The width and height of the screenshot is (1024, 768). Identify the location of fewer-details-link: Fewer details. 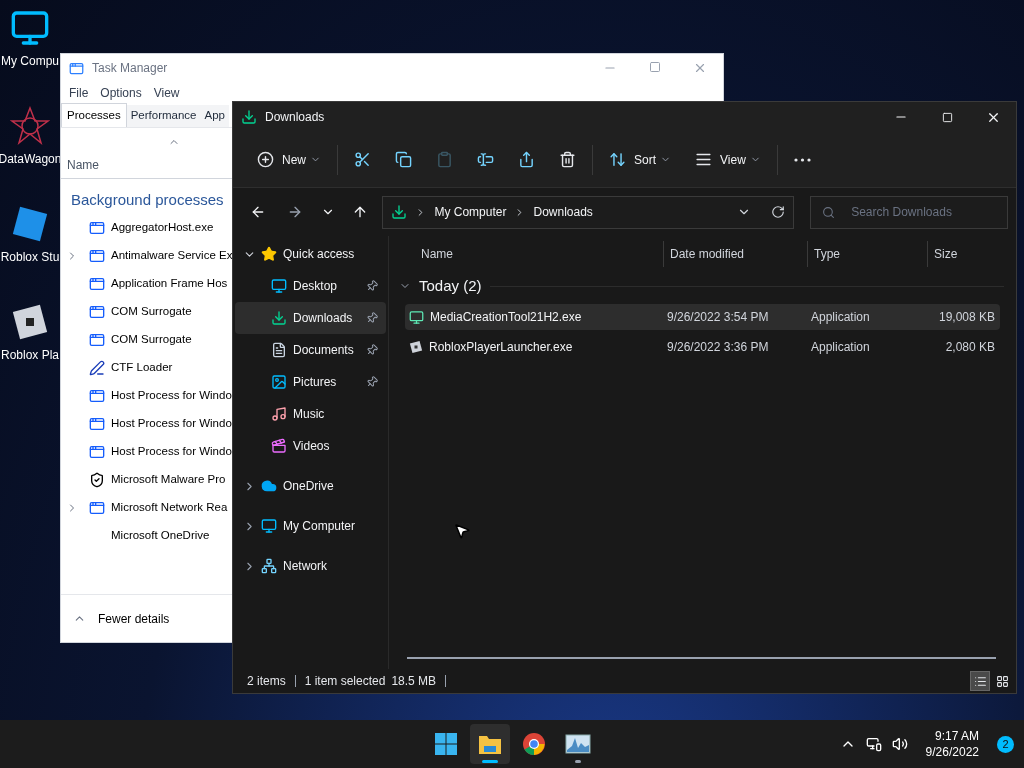
(134, 618).